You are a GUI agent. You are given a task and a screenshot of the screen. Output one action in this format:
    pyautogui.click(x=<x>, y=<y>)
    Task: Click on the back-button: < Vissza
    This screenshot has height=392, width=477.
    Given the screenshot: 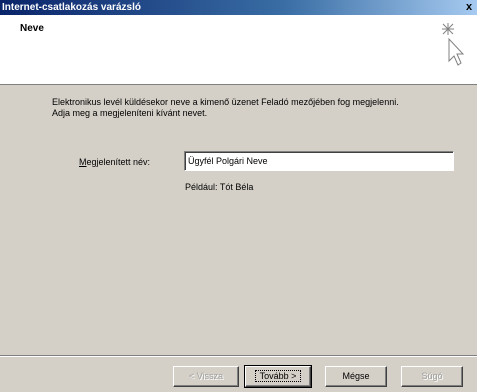 What is the action you would take?
    pyautogui.click(x=206, y=376)
    